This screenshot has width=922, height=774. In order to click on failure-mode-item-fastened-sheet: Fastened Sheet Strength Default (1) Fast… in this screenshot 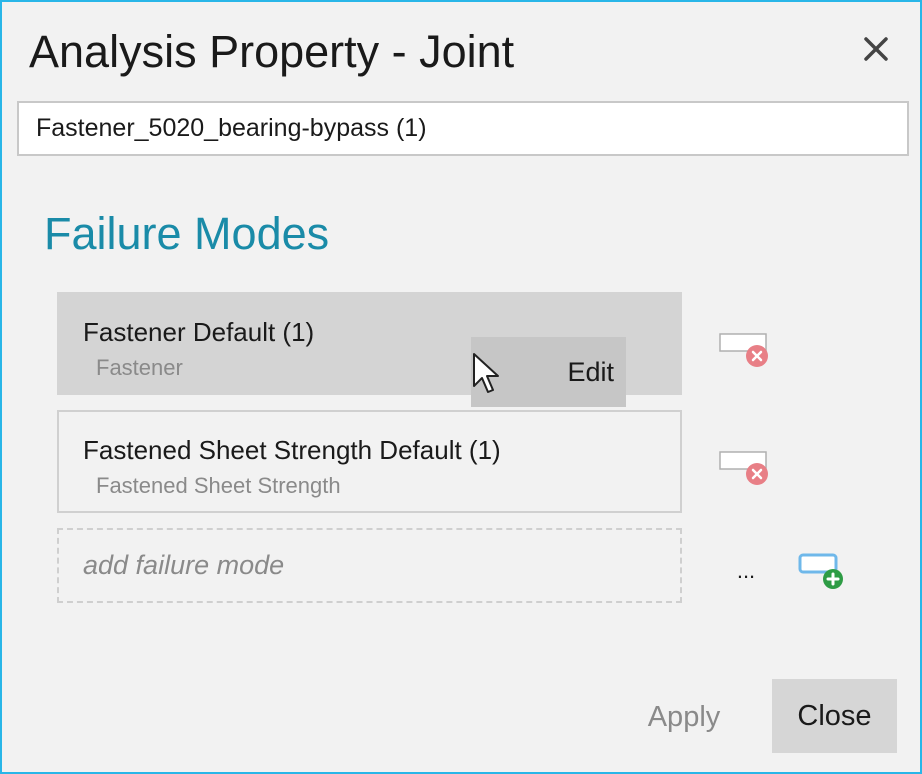, I will do `click(369, 461)`.